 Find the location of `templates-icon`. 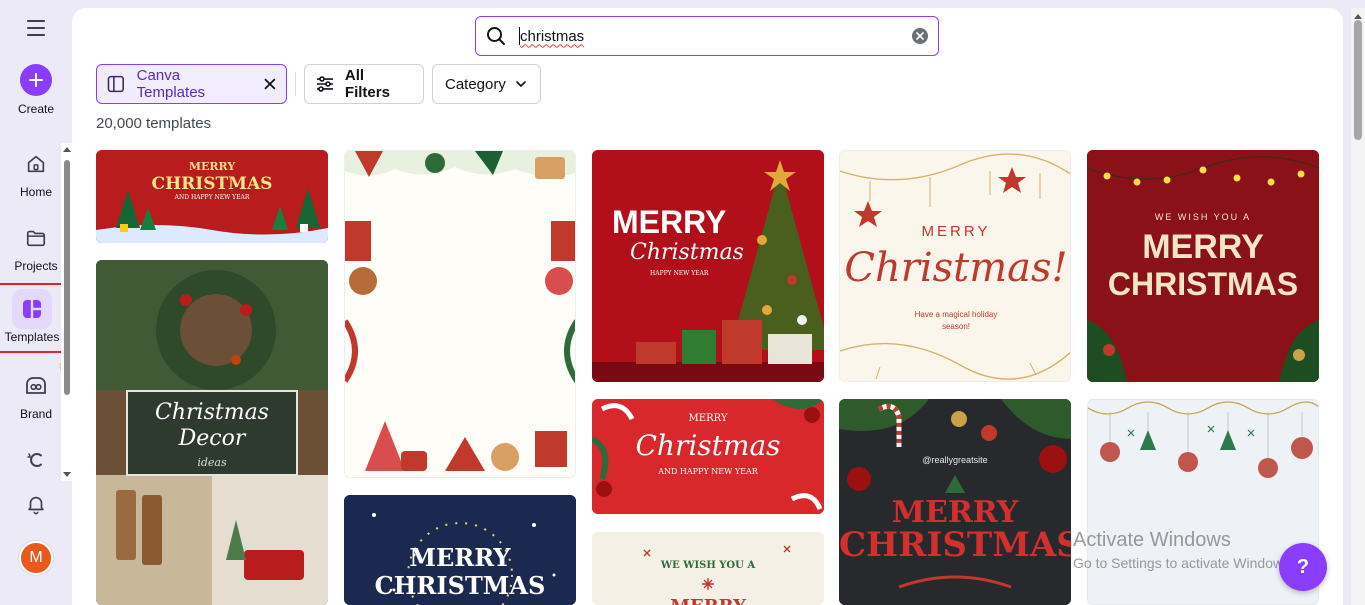

templates-icon is located at coordinates (32, 309).